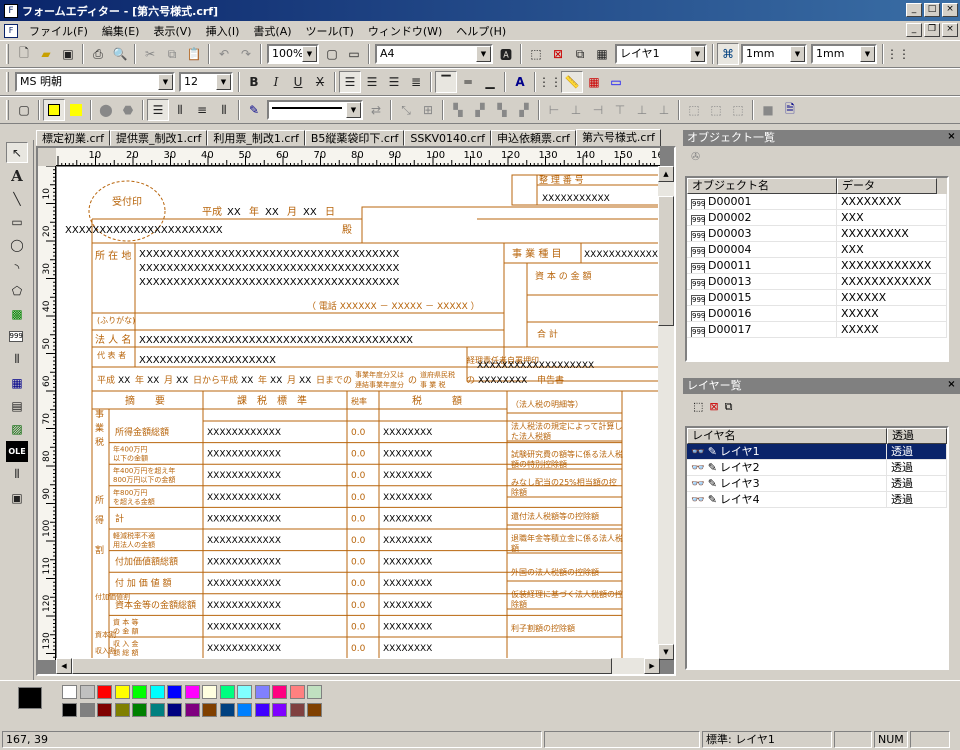 The height and width of the screenshot is (750, 960). I want to click on tab-dairokugo: 第六号様式.crf, so click(618, 138).